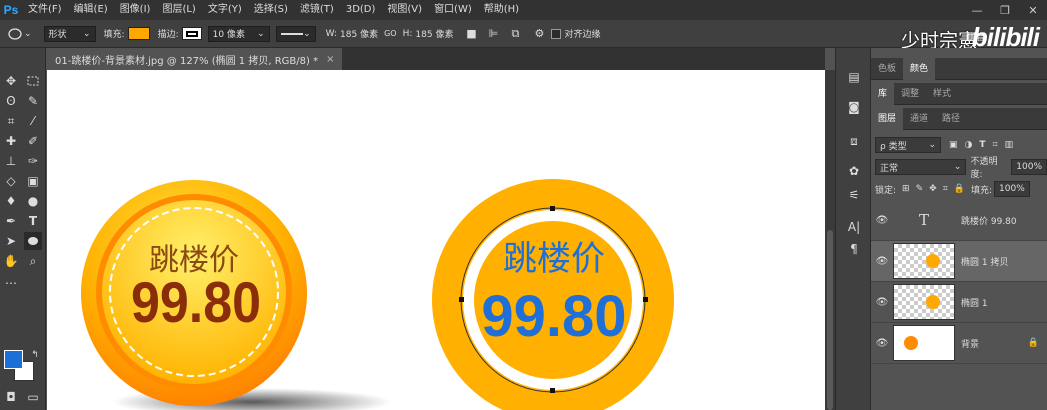 The width and height of the screenshot is (1047, 410). Describe the element at coordinates (854, 171) in the screenshot. I see `brush-panel-icon: ✿` at that location.